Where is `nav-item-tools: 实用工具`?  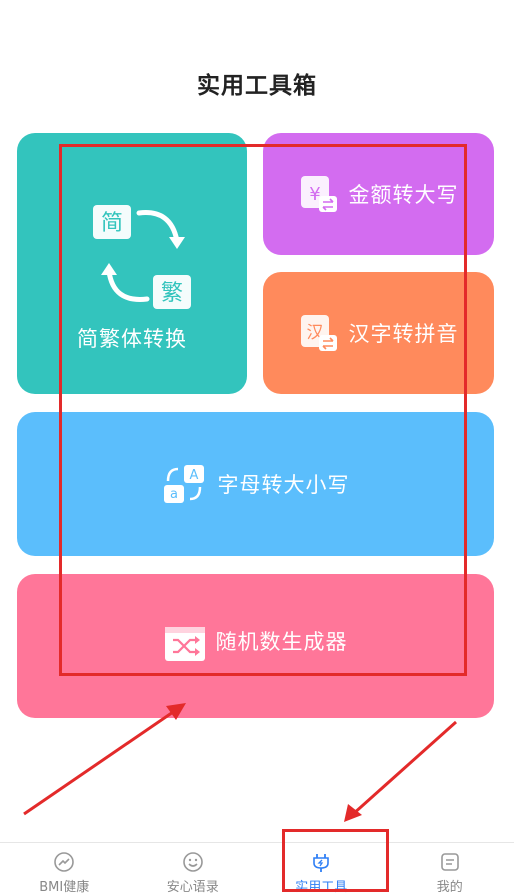
nav-item-tools: 实用工具 is located at coordinates (321, 869).